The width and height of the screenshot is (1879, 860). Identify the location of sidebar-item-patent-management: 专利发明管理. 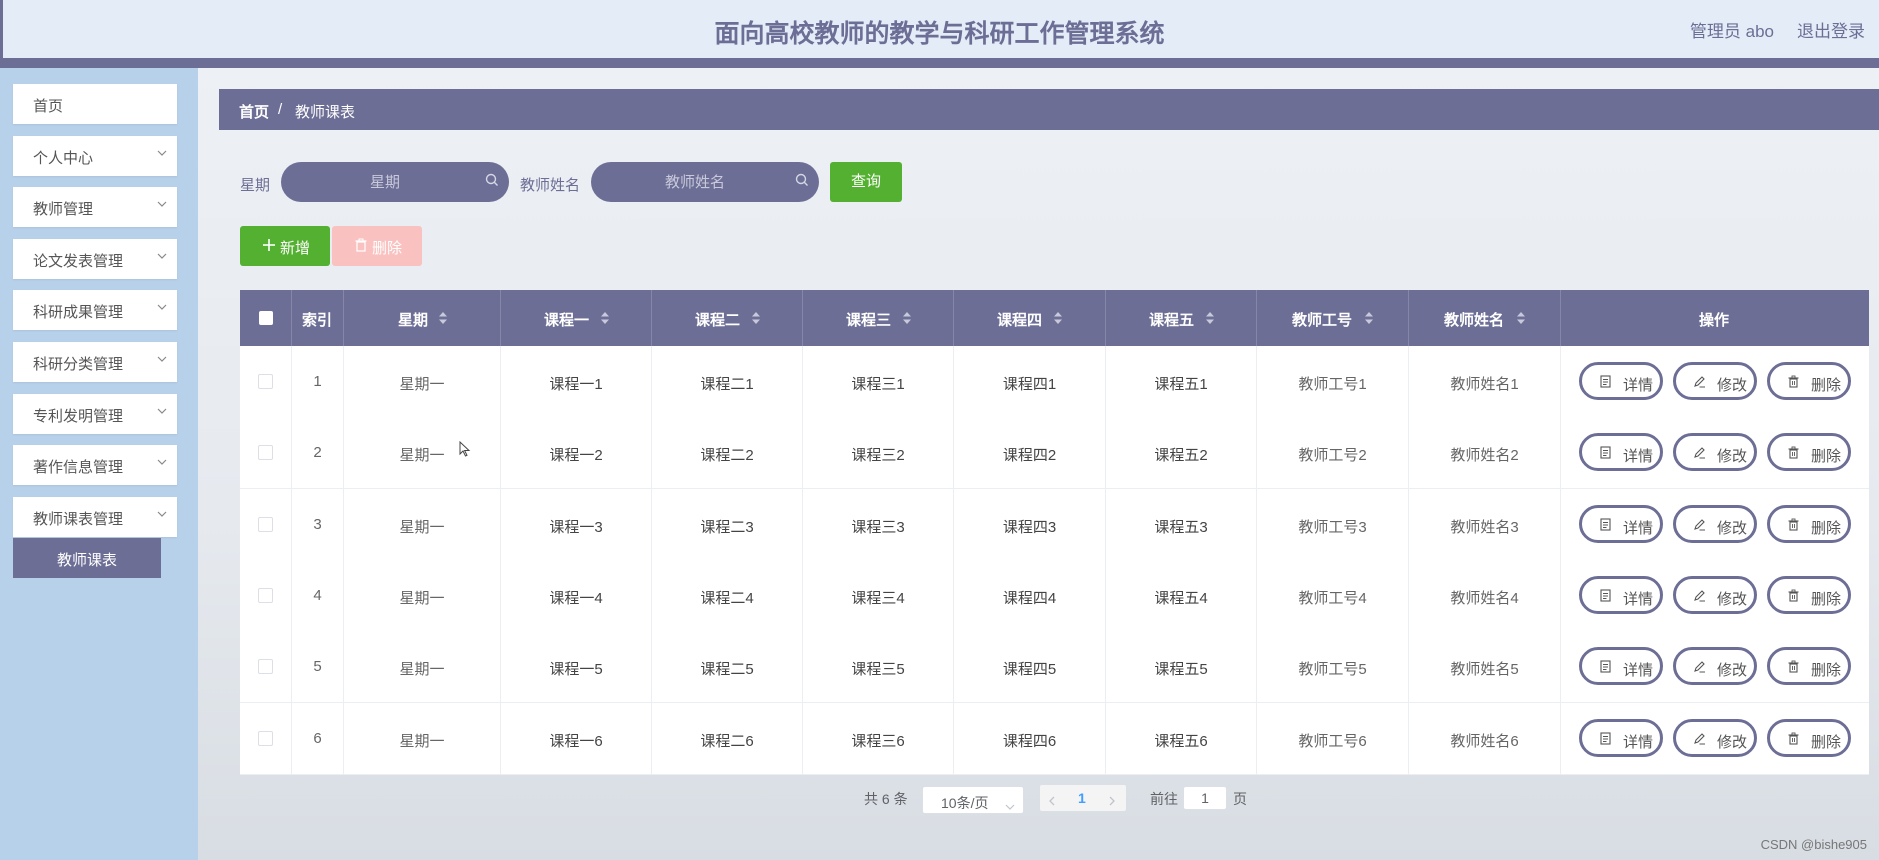
(95, 413).